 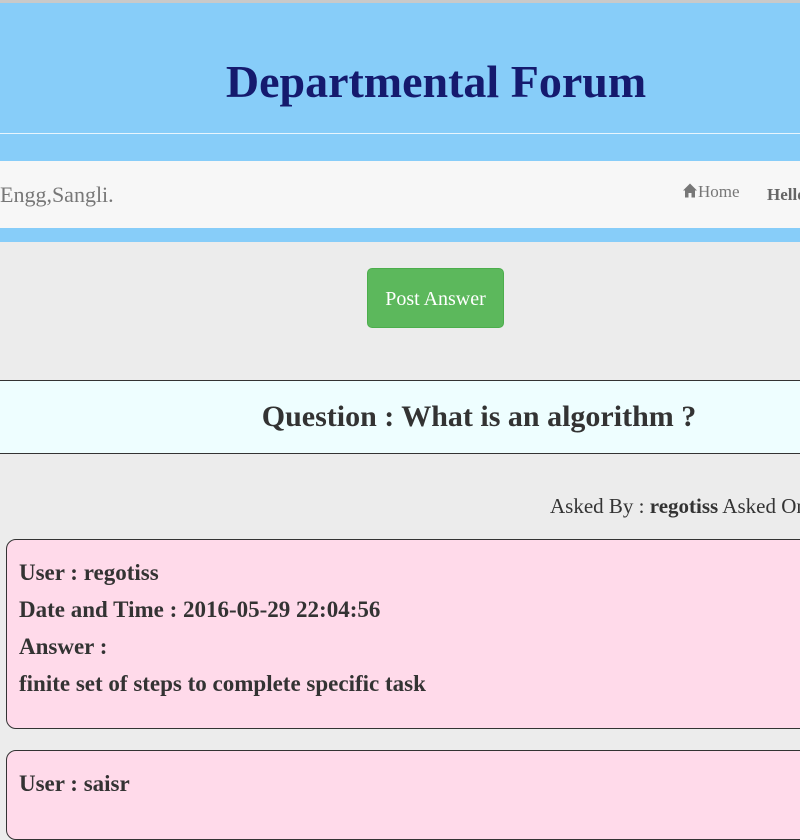 I want to click on header-divider, so click(x=400, y=133).